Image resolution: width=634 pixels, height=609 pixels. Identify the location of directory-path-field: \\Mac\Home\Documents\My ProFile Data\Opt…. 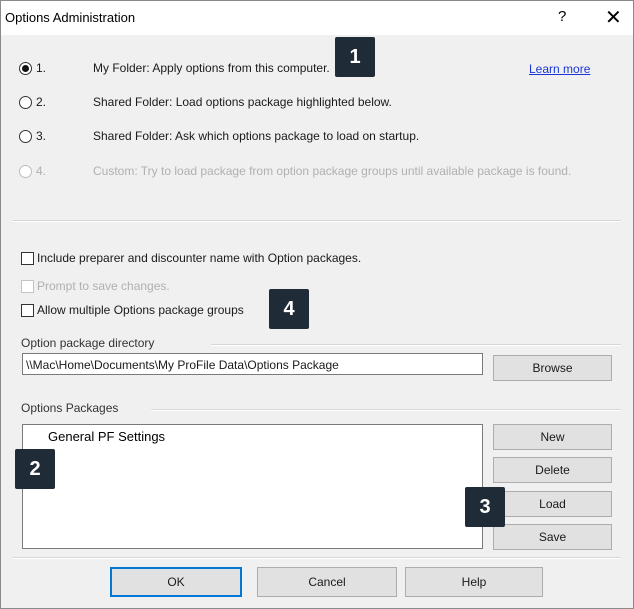
(252, 364).